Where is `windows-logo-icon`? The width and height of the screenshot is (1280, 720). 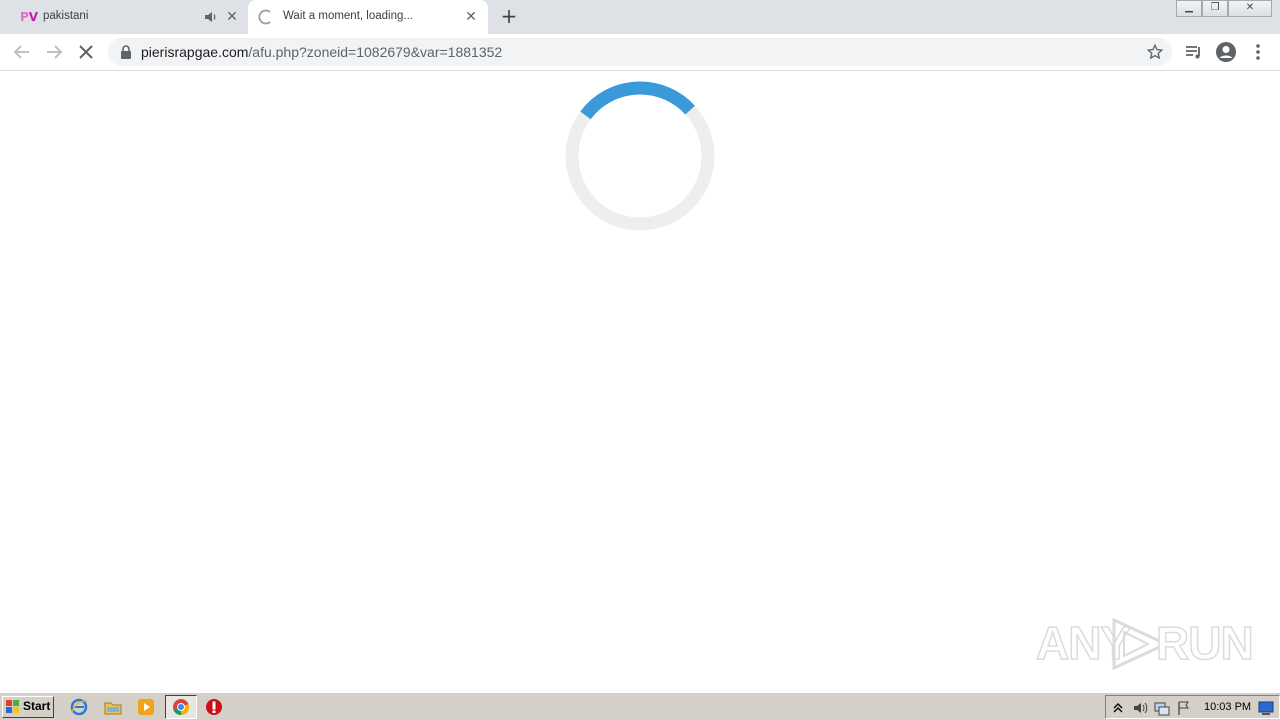
windows-logo-icon is located at coordinates (12, 706).